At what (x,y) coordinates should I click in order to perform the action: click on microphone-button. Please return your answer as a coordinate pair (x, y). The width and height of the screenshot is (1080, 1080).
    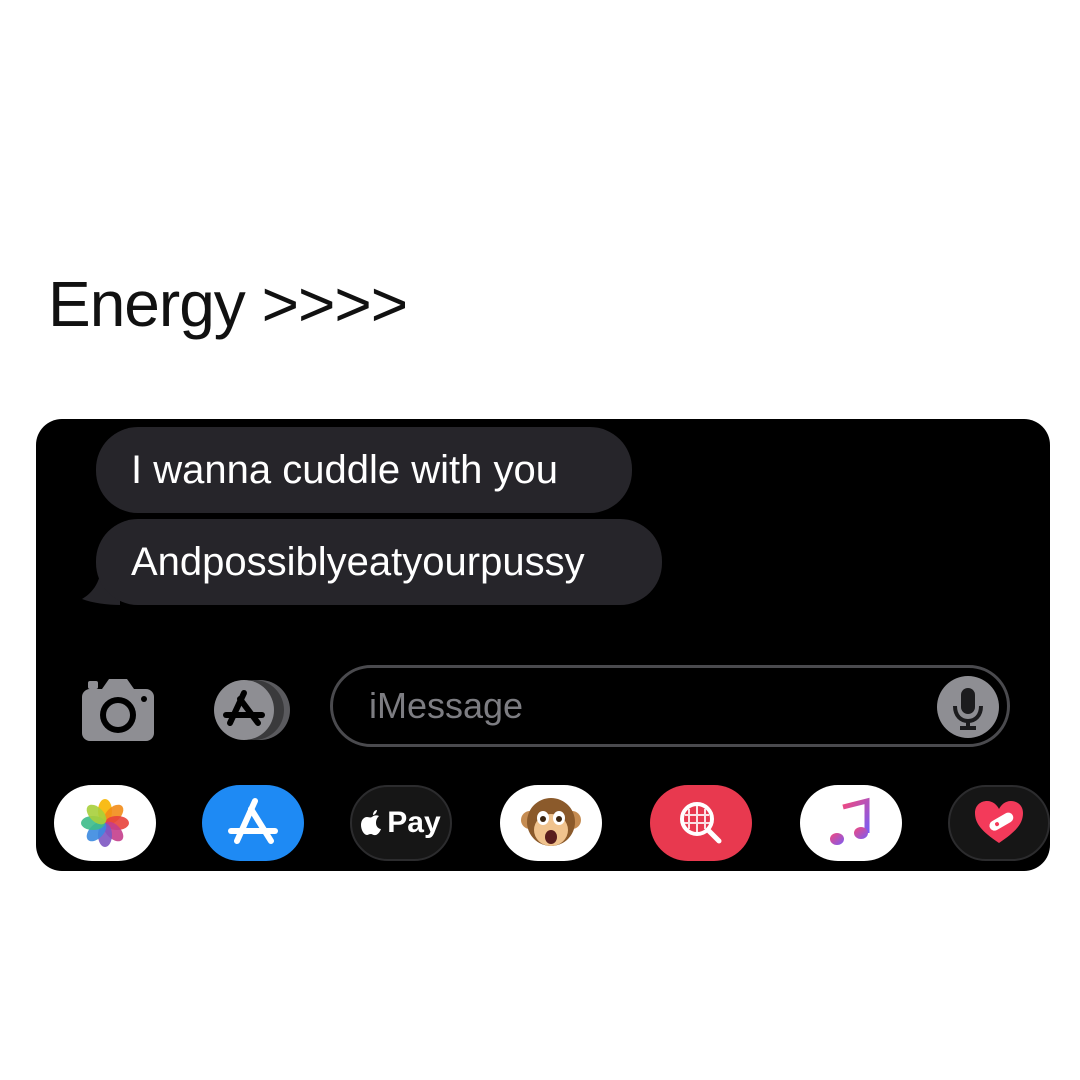
    Looking at the image, I should click on (968, 707).